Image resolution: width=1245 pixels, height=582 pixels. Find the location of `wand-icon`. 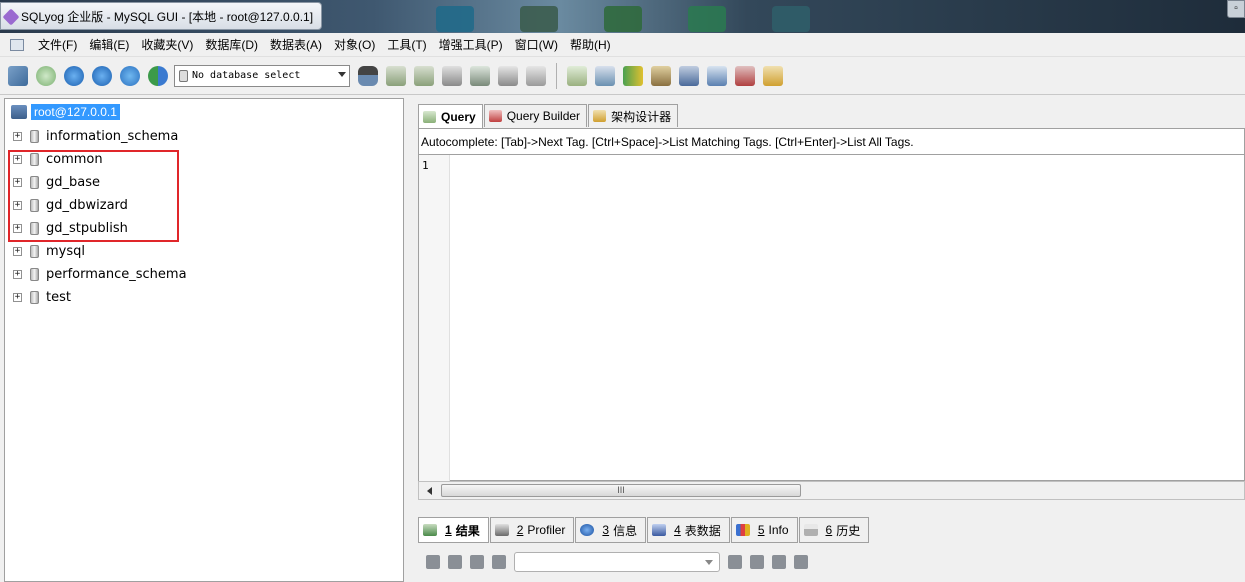

wand-icon is located at coordinates (577, 75).